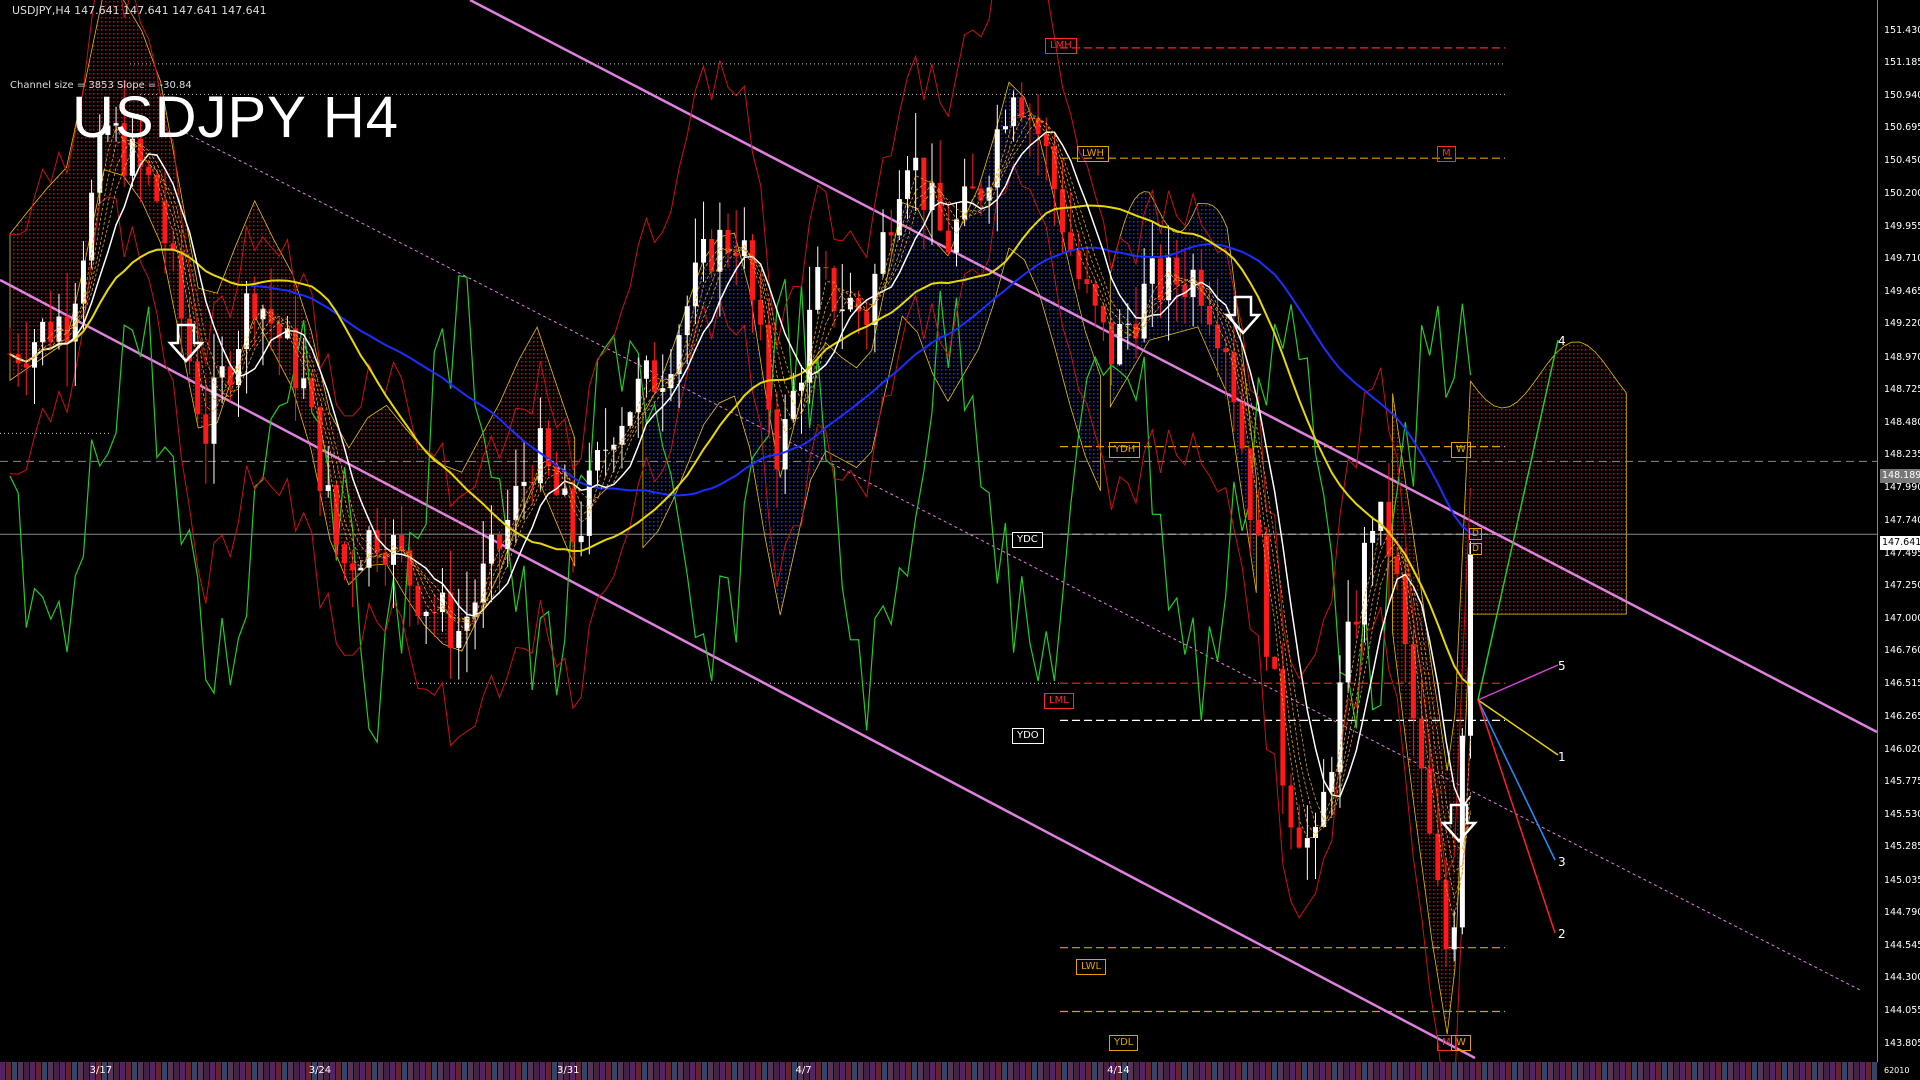 The height and width of the screenshot is (1080, 1920). I want to click on y-tick-label: 147.250, so click(1902, 586).